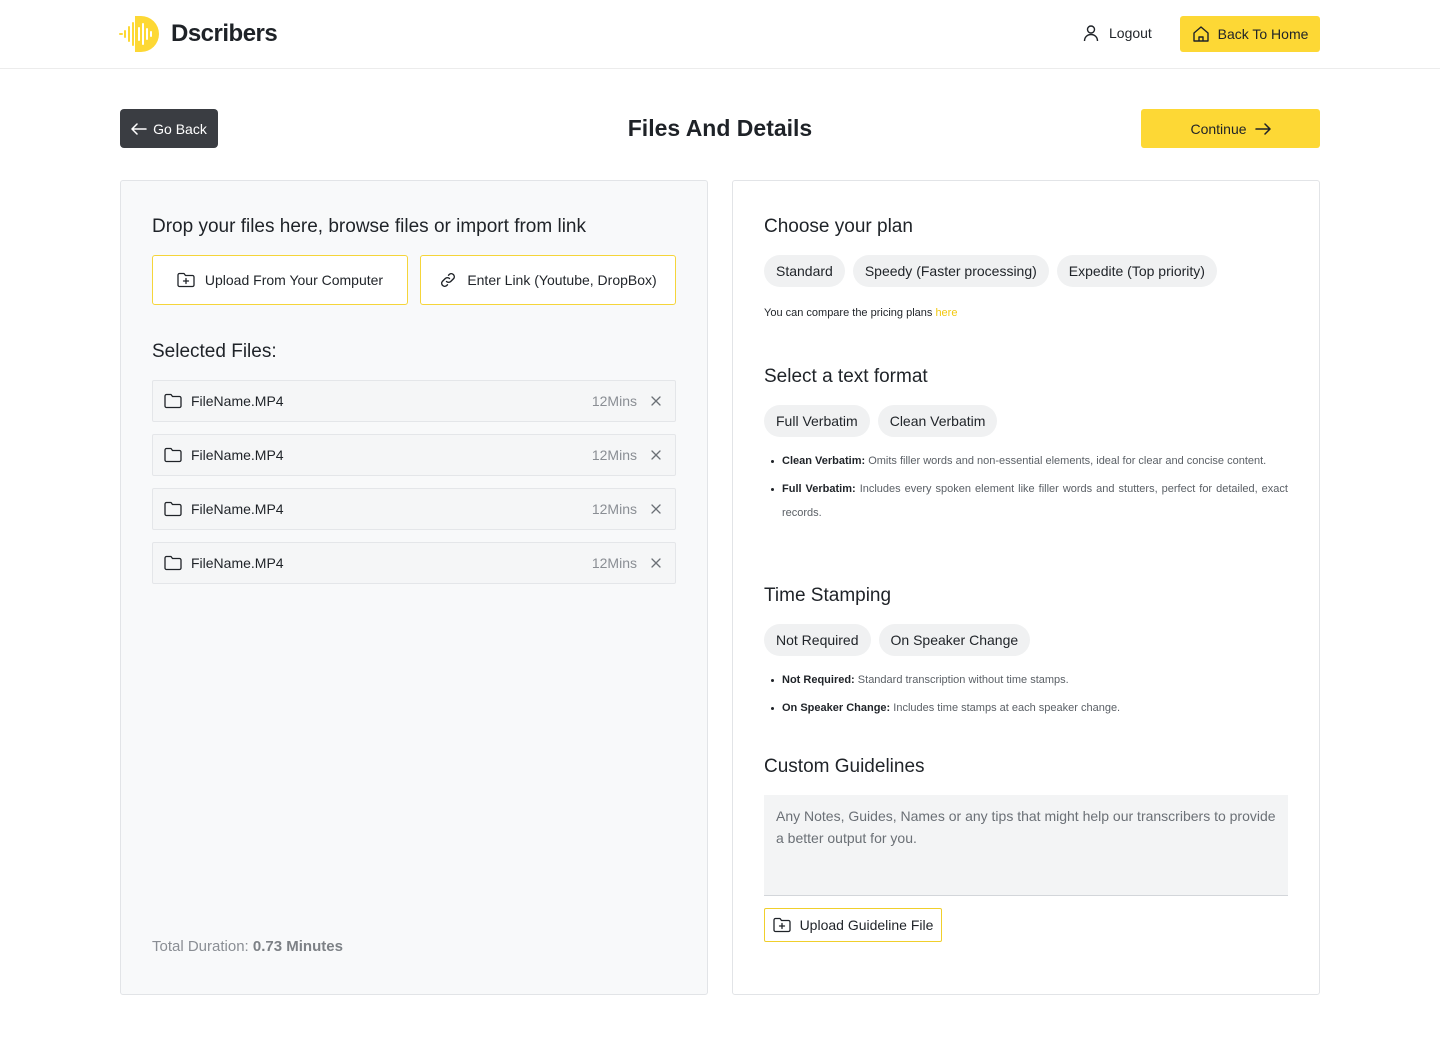  What do you see at coordinates (224, 33) in the screenshot?
I see `brand-name: Dscribers` at bounding box center [224, 33].